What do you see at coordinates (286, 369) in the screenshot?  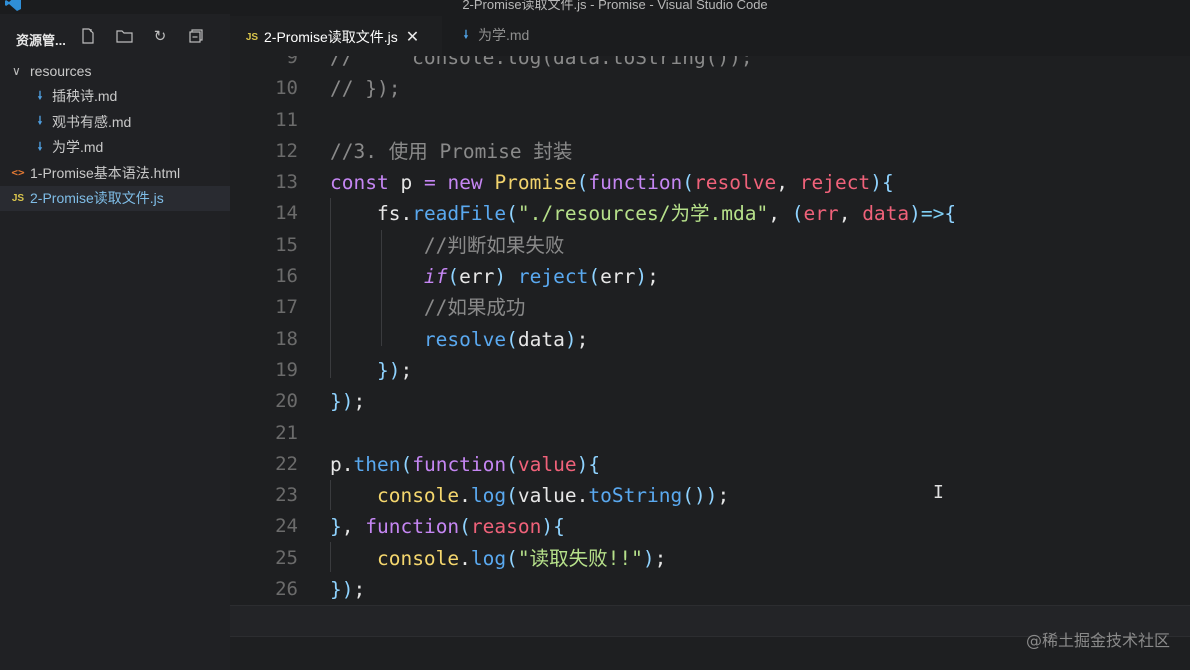 I see `line-number: 19` at bounding box center [286, 369].